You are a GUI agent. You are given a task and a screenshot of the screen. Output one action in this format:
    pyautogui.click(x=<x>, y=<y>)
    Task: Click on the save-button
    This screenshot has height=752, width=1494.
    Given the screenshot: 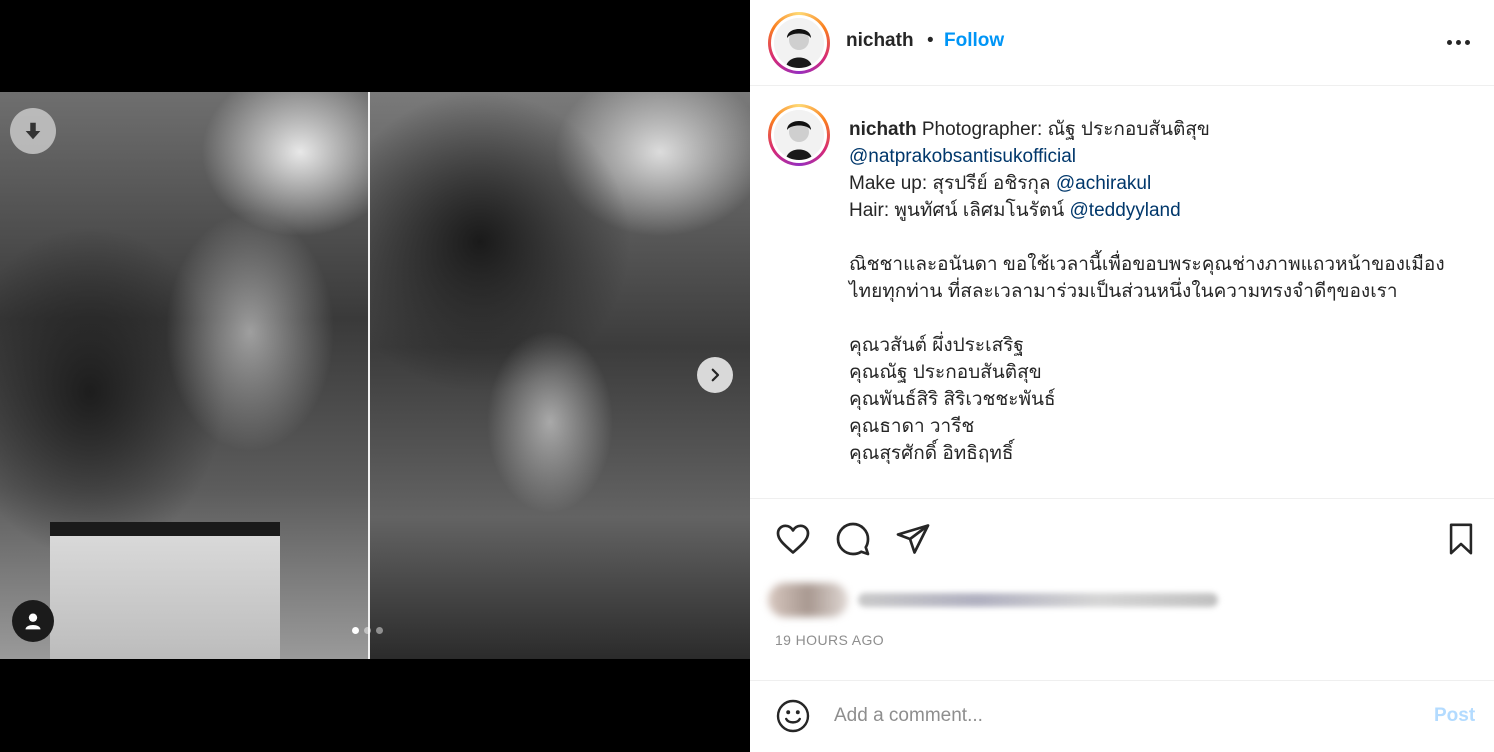 What is the action you would take?
    pyautogui.click(x=1461, y=539)
    